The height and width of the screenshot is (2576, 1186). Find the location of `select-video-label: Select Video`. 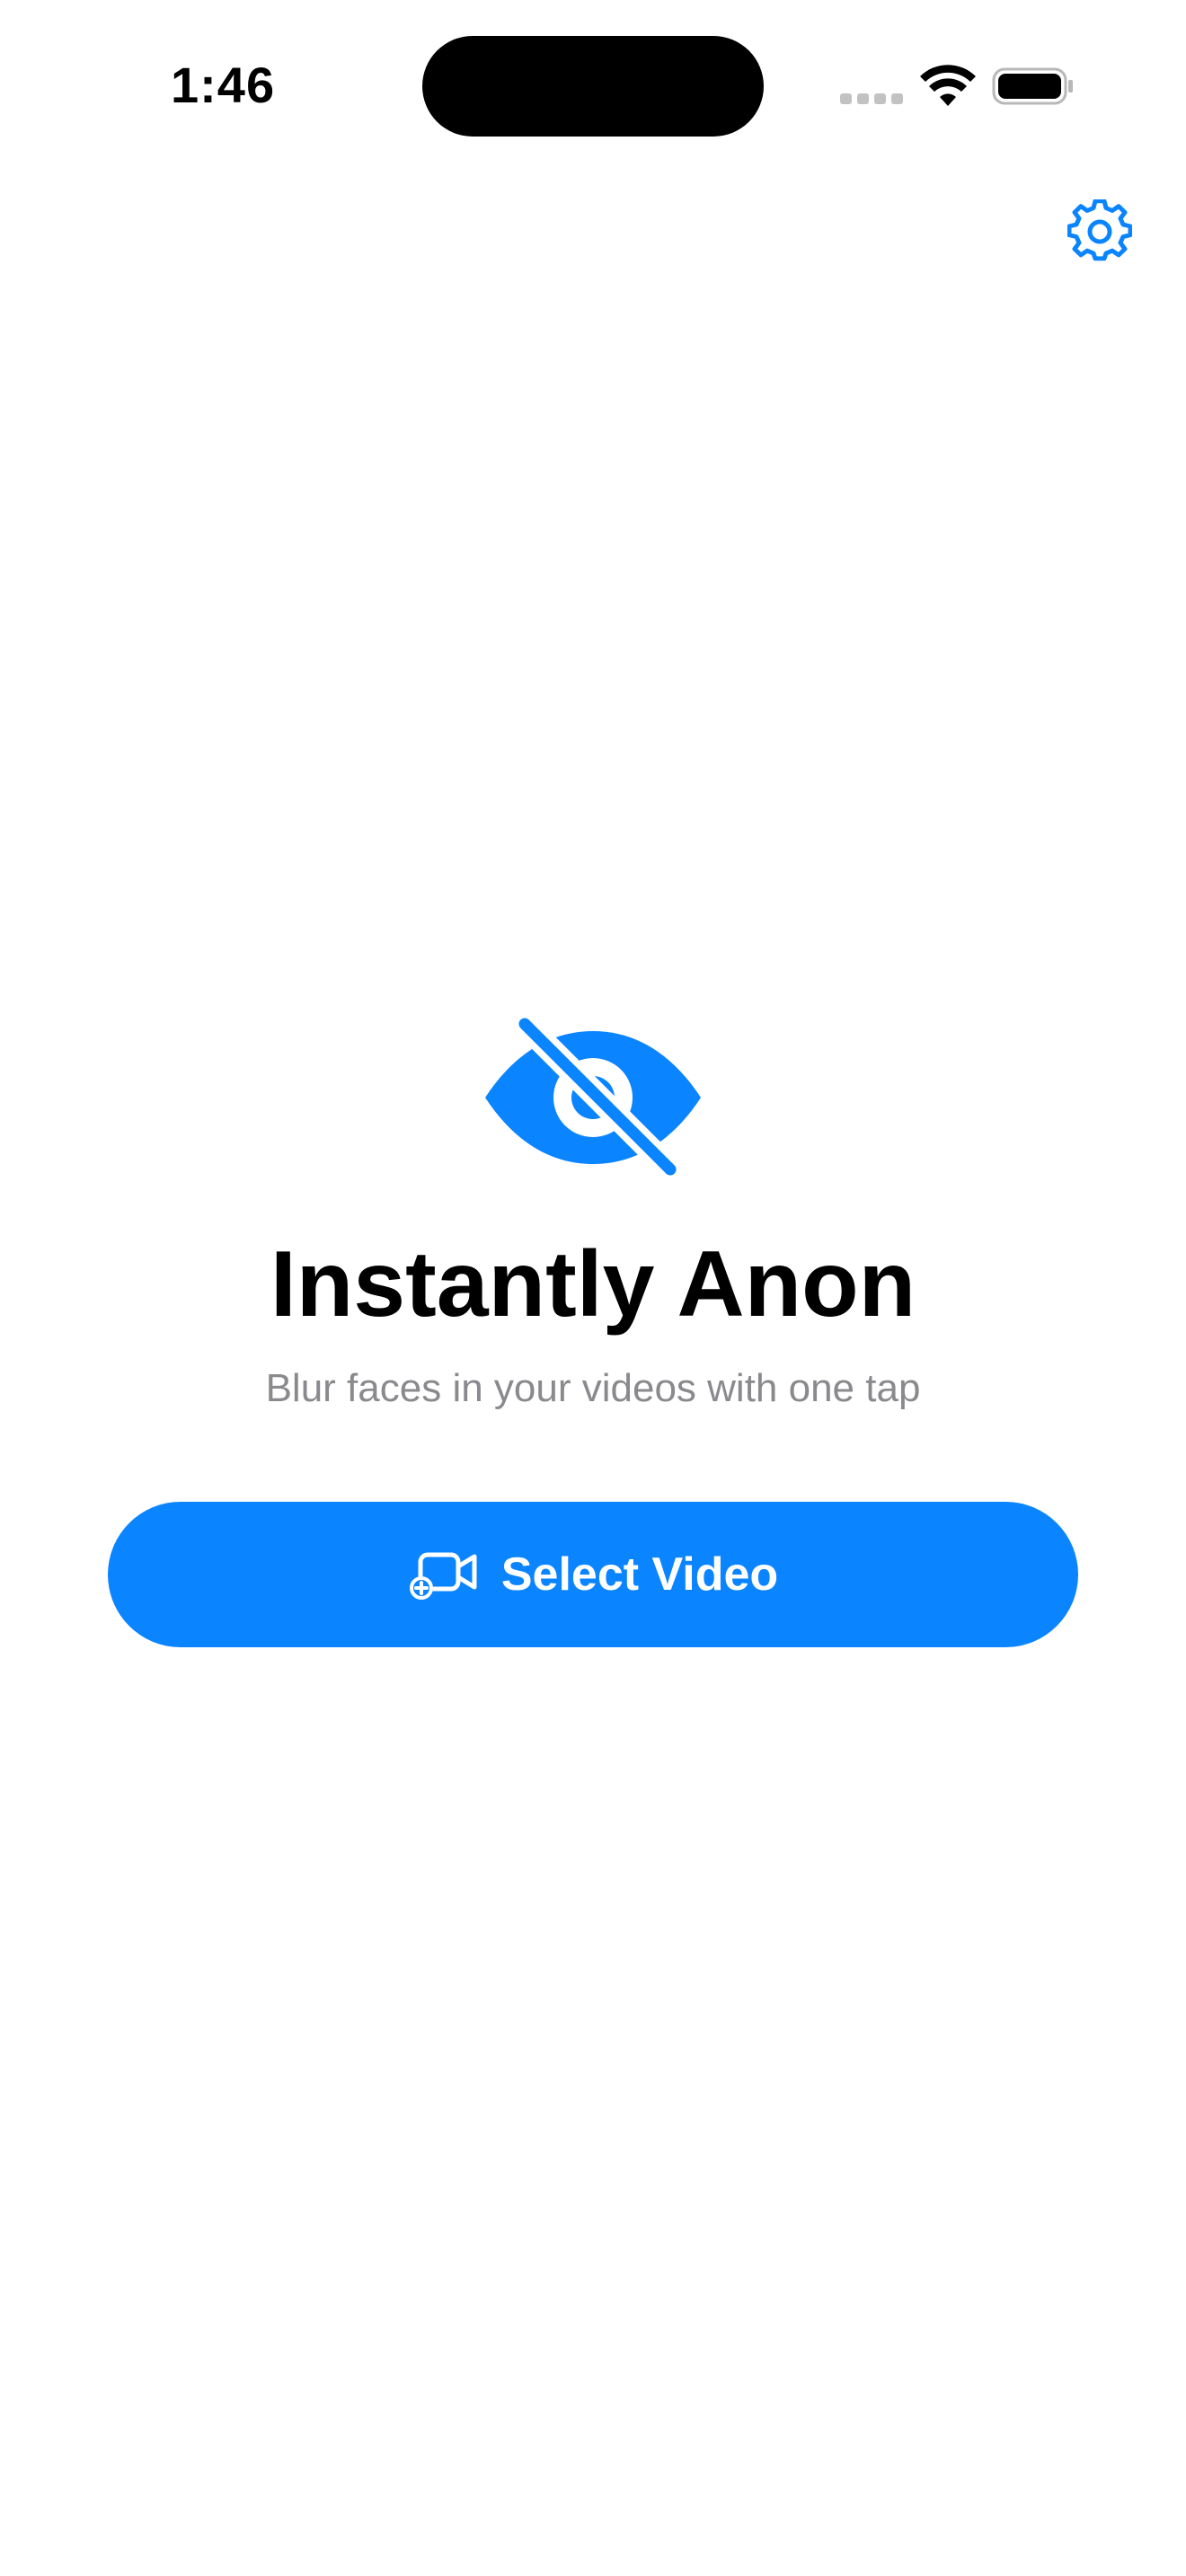

select-video-label: Select Video is located at coordinates (639, 1574).